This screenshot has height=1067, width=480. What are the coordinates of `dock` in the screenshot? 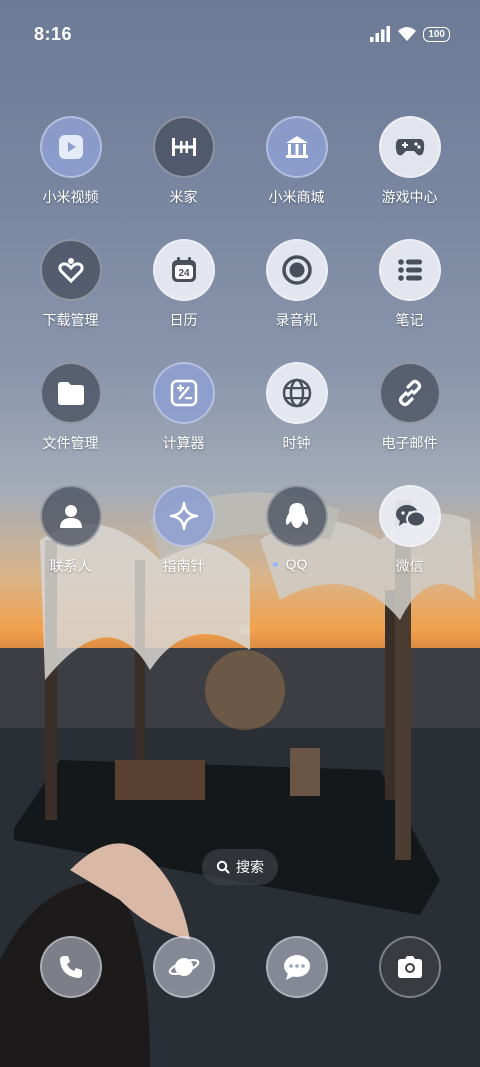 It's located at (240, 967).